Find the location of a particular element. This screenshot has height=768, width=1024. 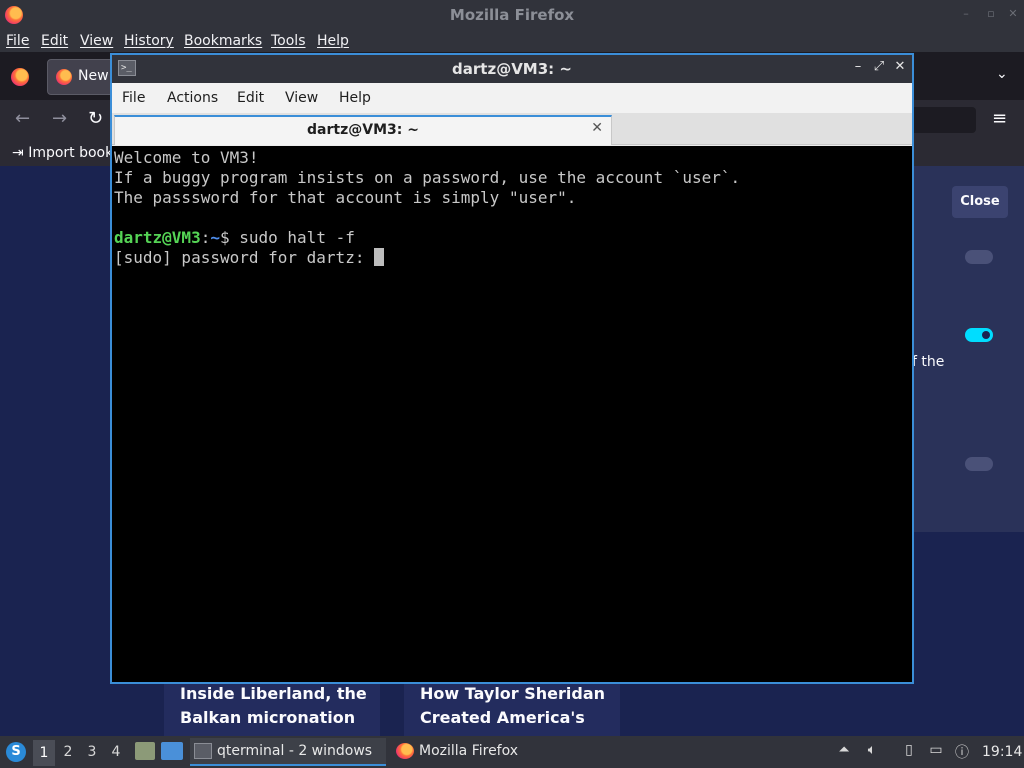

maximize-icon: ▫ is located at coordinates (991, 14).